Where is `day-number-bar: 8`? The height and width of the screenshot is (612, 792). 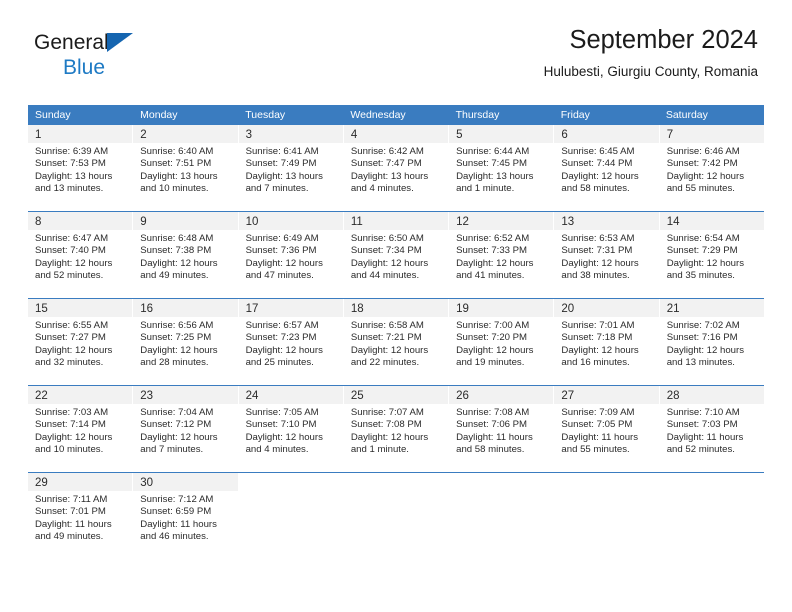
day-number-bar: 8 is located at coordinates (80, 221).